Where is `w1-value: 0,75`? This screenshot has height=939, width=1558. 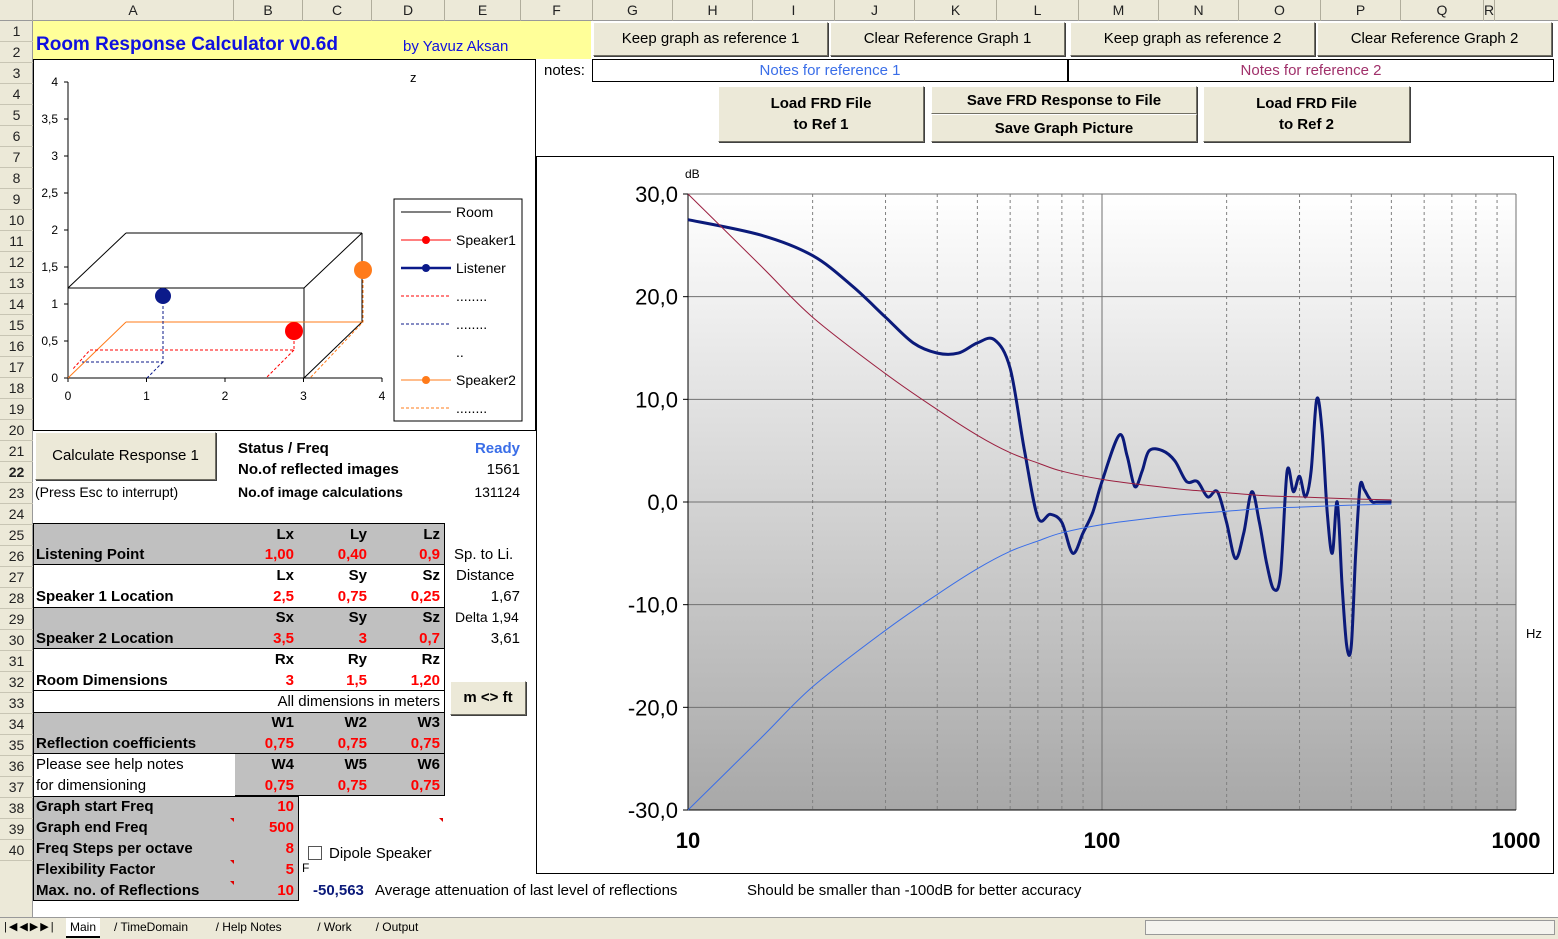 w1-value: 0,75 is located at coordinates (279, 743).